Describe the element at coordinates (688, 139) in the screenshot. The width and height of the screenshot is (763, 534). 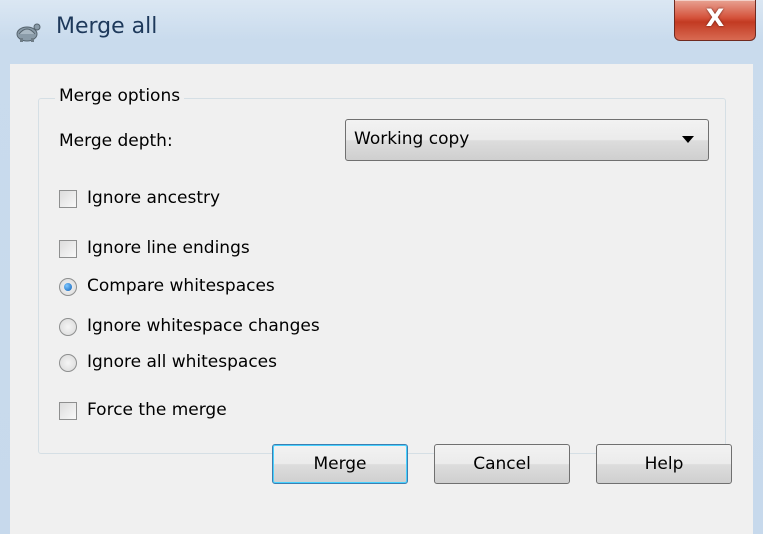
I see `chevron-down-icon` at that location.